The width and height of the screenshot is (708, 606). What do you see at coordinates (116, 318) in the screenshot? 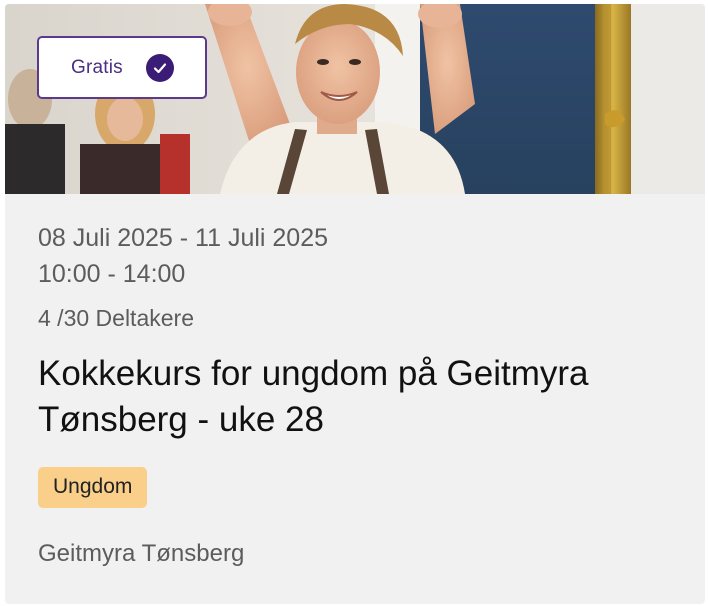
I see `participant-count: 4 /30 Deltakere` at bounding box center [116, 318].